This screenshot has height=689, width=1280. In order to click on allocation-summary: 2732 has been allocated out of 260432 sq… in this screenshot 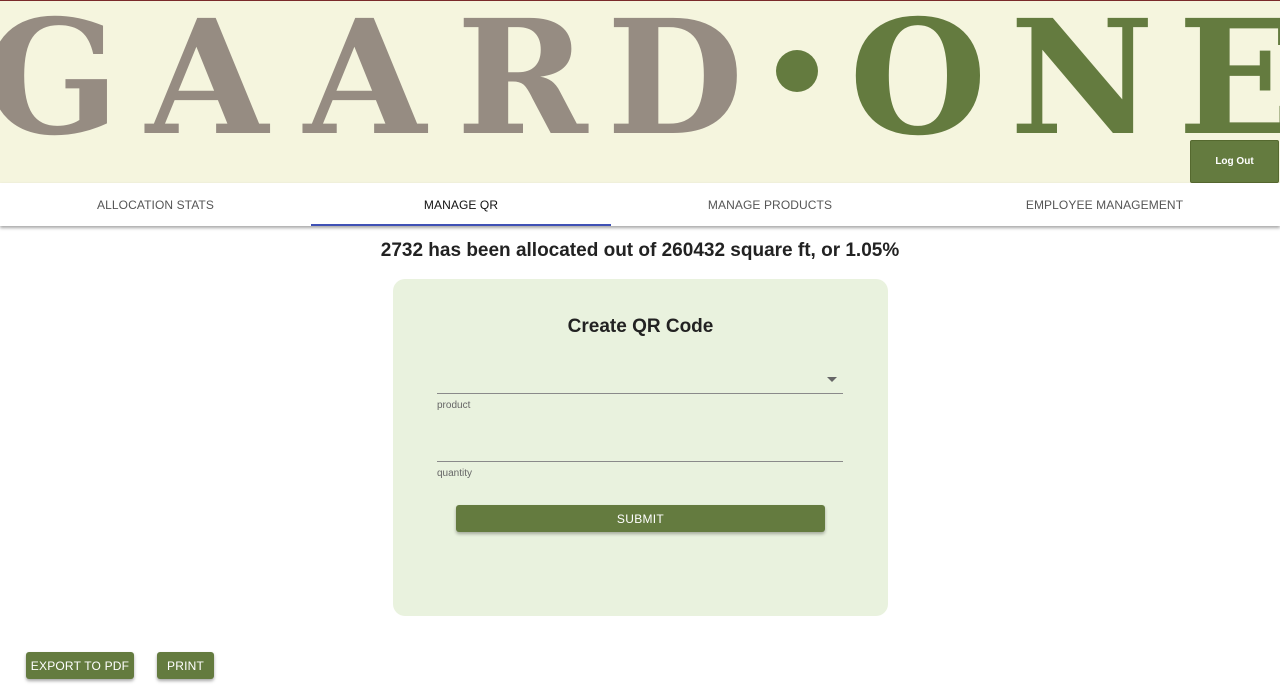, I will do `click(640, 250)`.